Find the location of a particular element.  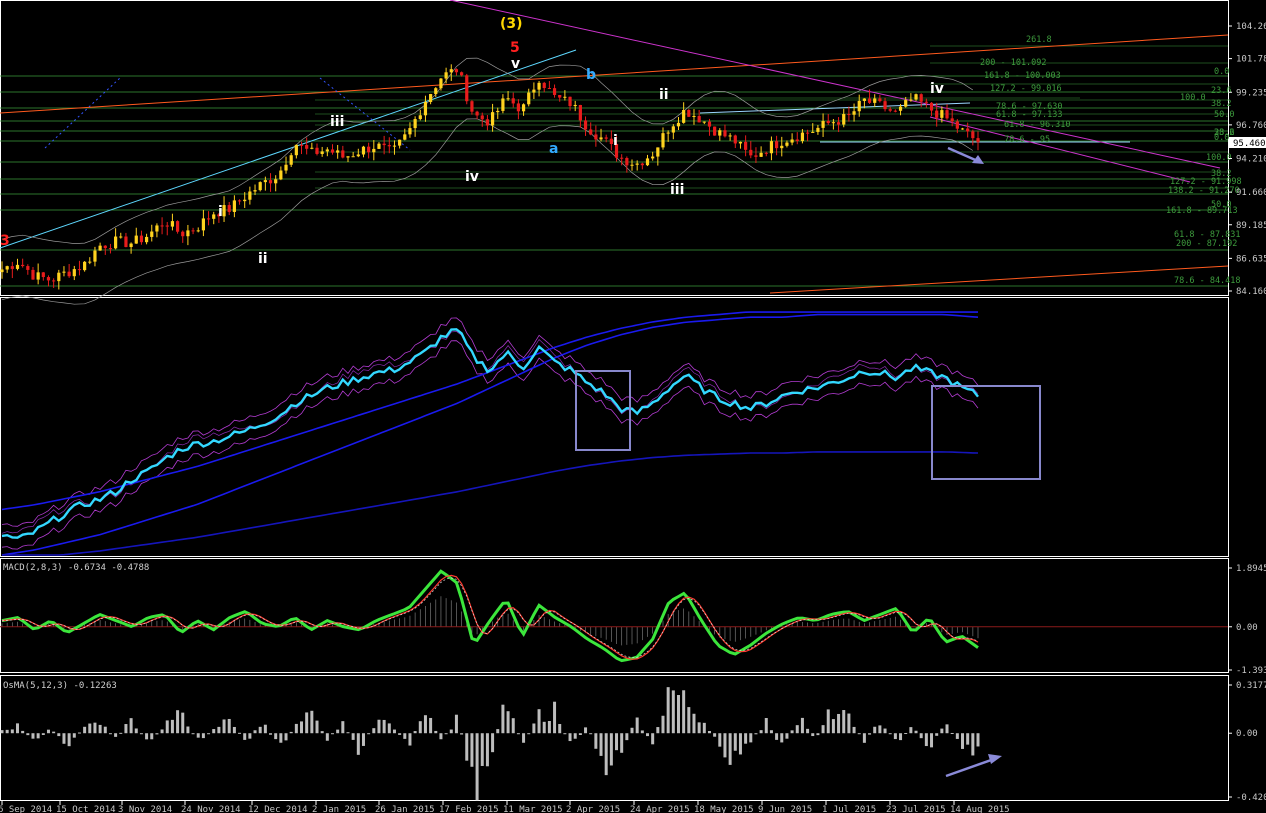

macd-tick-label: 0.00 is located at coordinates (1247, 628).